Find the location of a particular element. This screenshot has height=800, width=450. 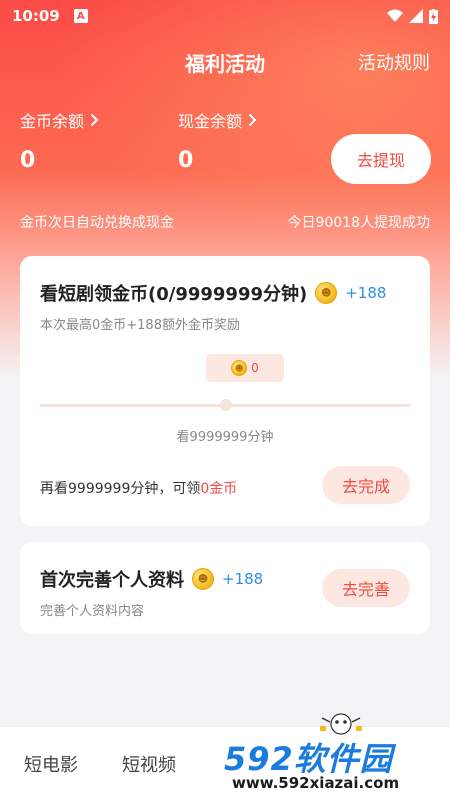

complete-profile-button: 去完善 is located at coordinates (366, 588).